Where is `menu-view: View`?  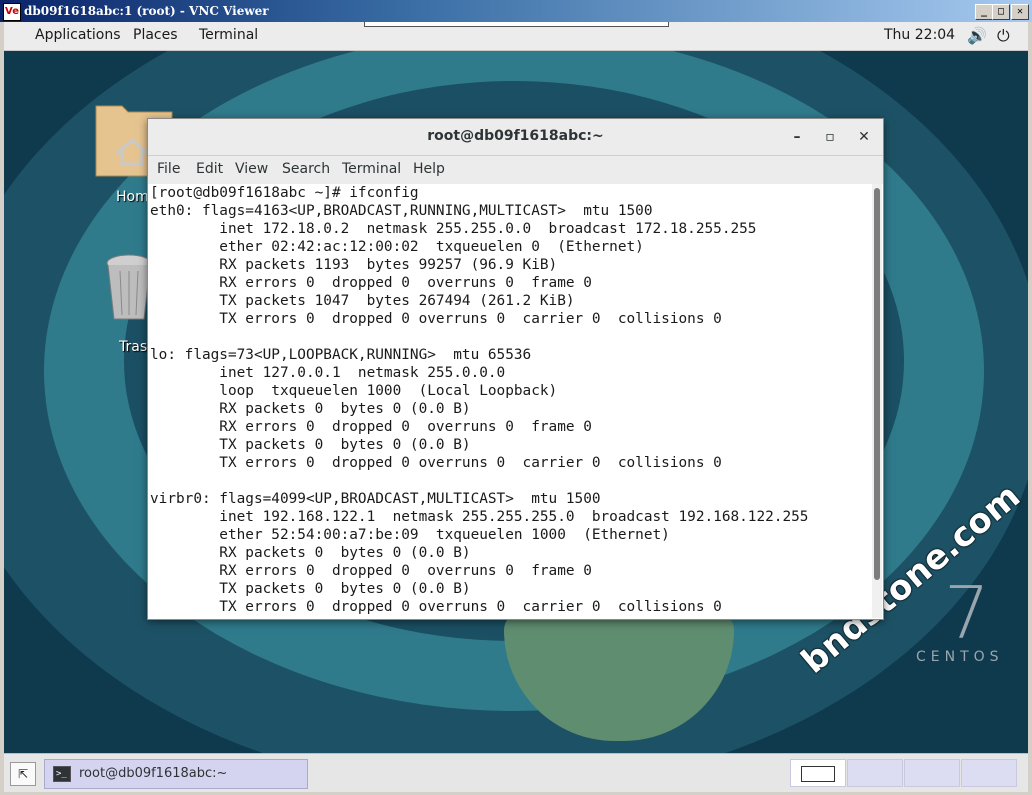
menu-view: View is located at coordinates (251, 169).